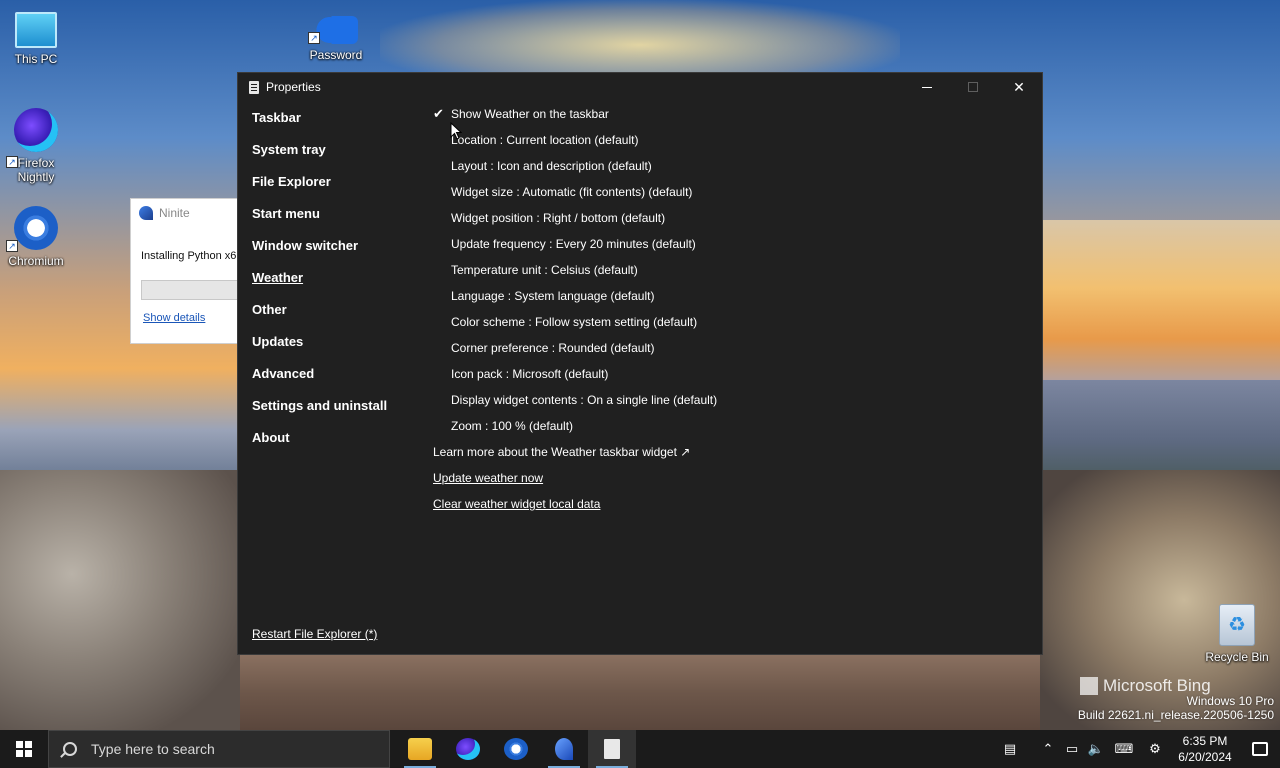  What do you see at coordinates (314, 634) in the screenshot?
I see `restart-file-explorer-link: Restart File Explorer (*)` at bounding box center [314, 634].